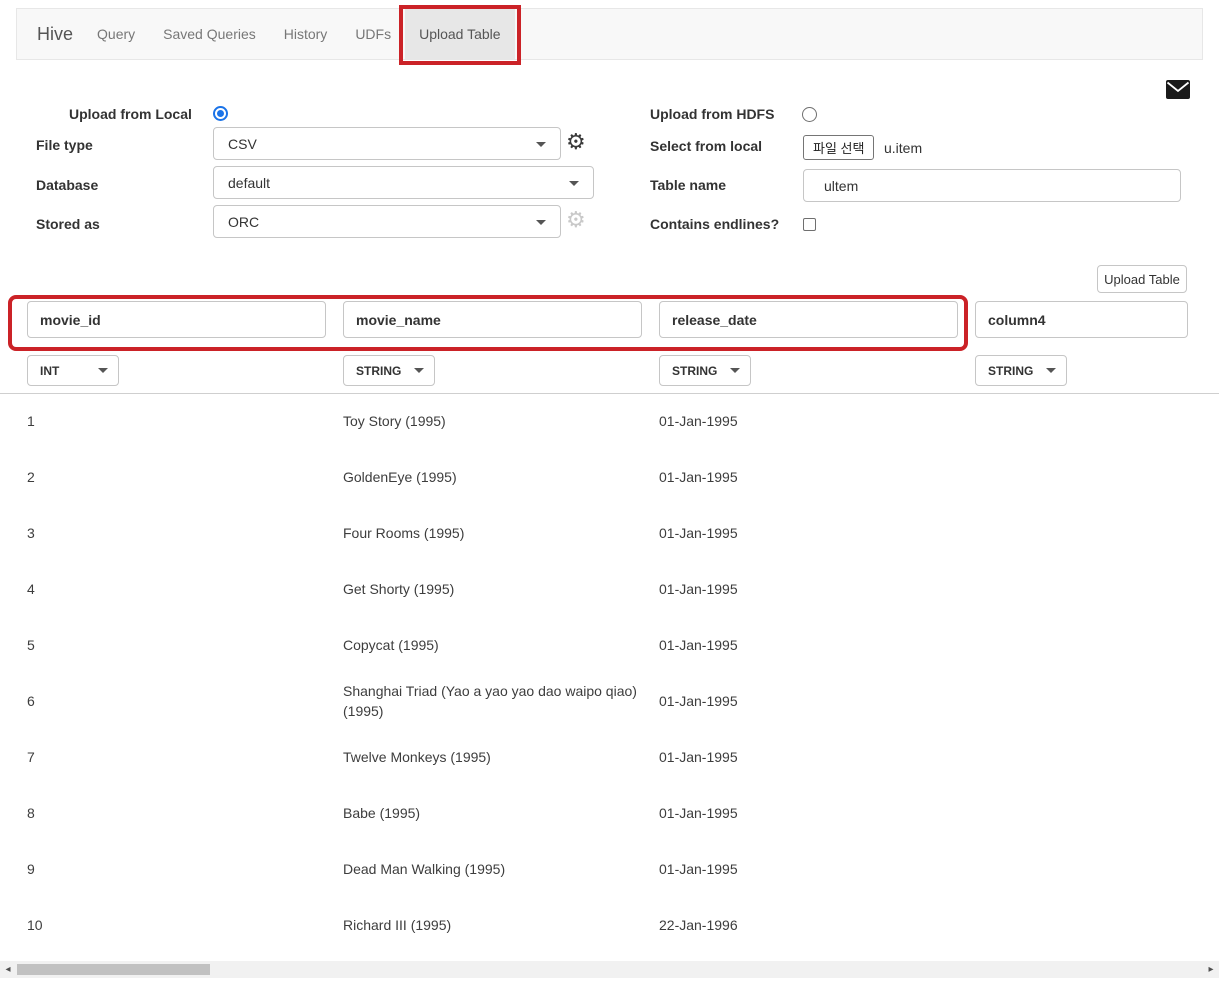  I want to click on column-type-value: INT, so click(50, 370).